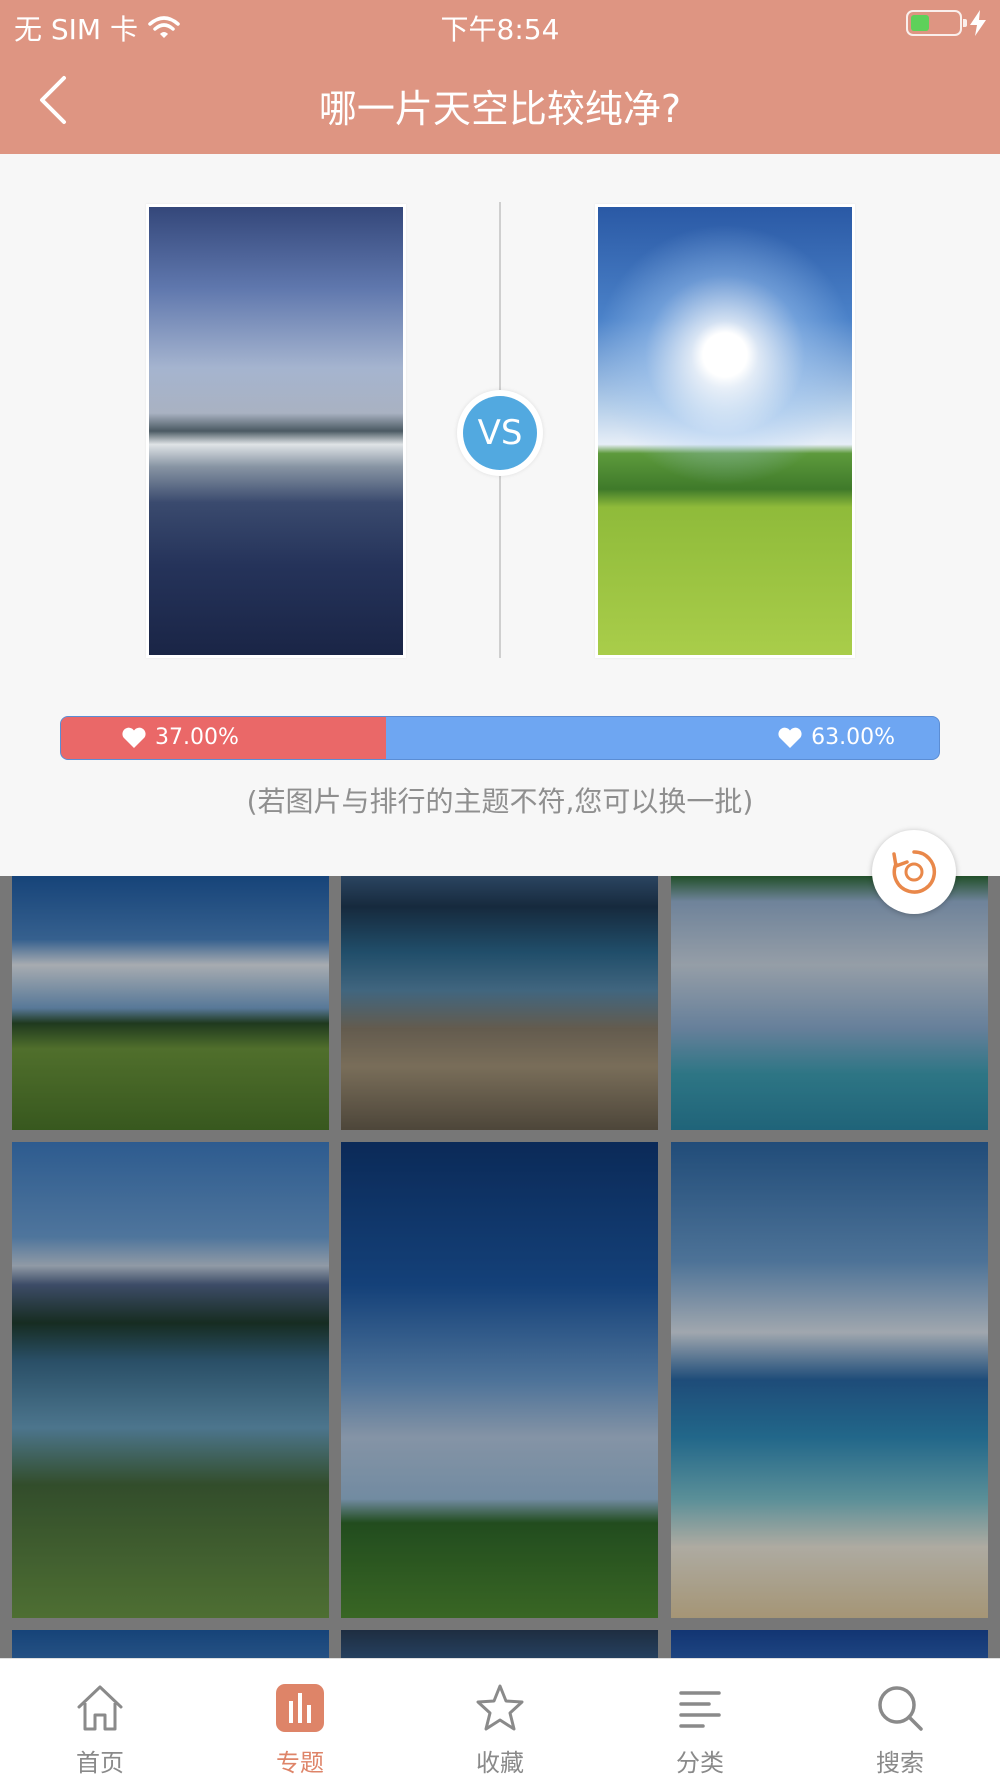 The image size is (1000, 1778). What do you see at coordinates (100, 1708) in the screenshot?
I see `home-icon` at bounding box center [100, 1708].